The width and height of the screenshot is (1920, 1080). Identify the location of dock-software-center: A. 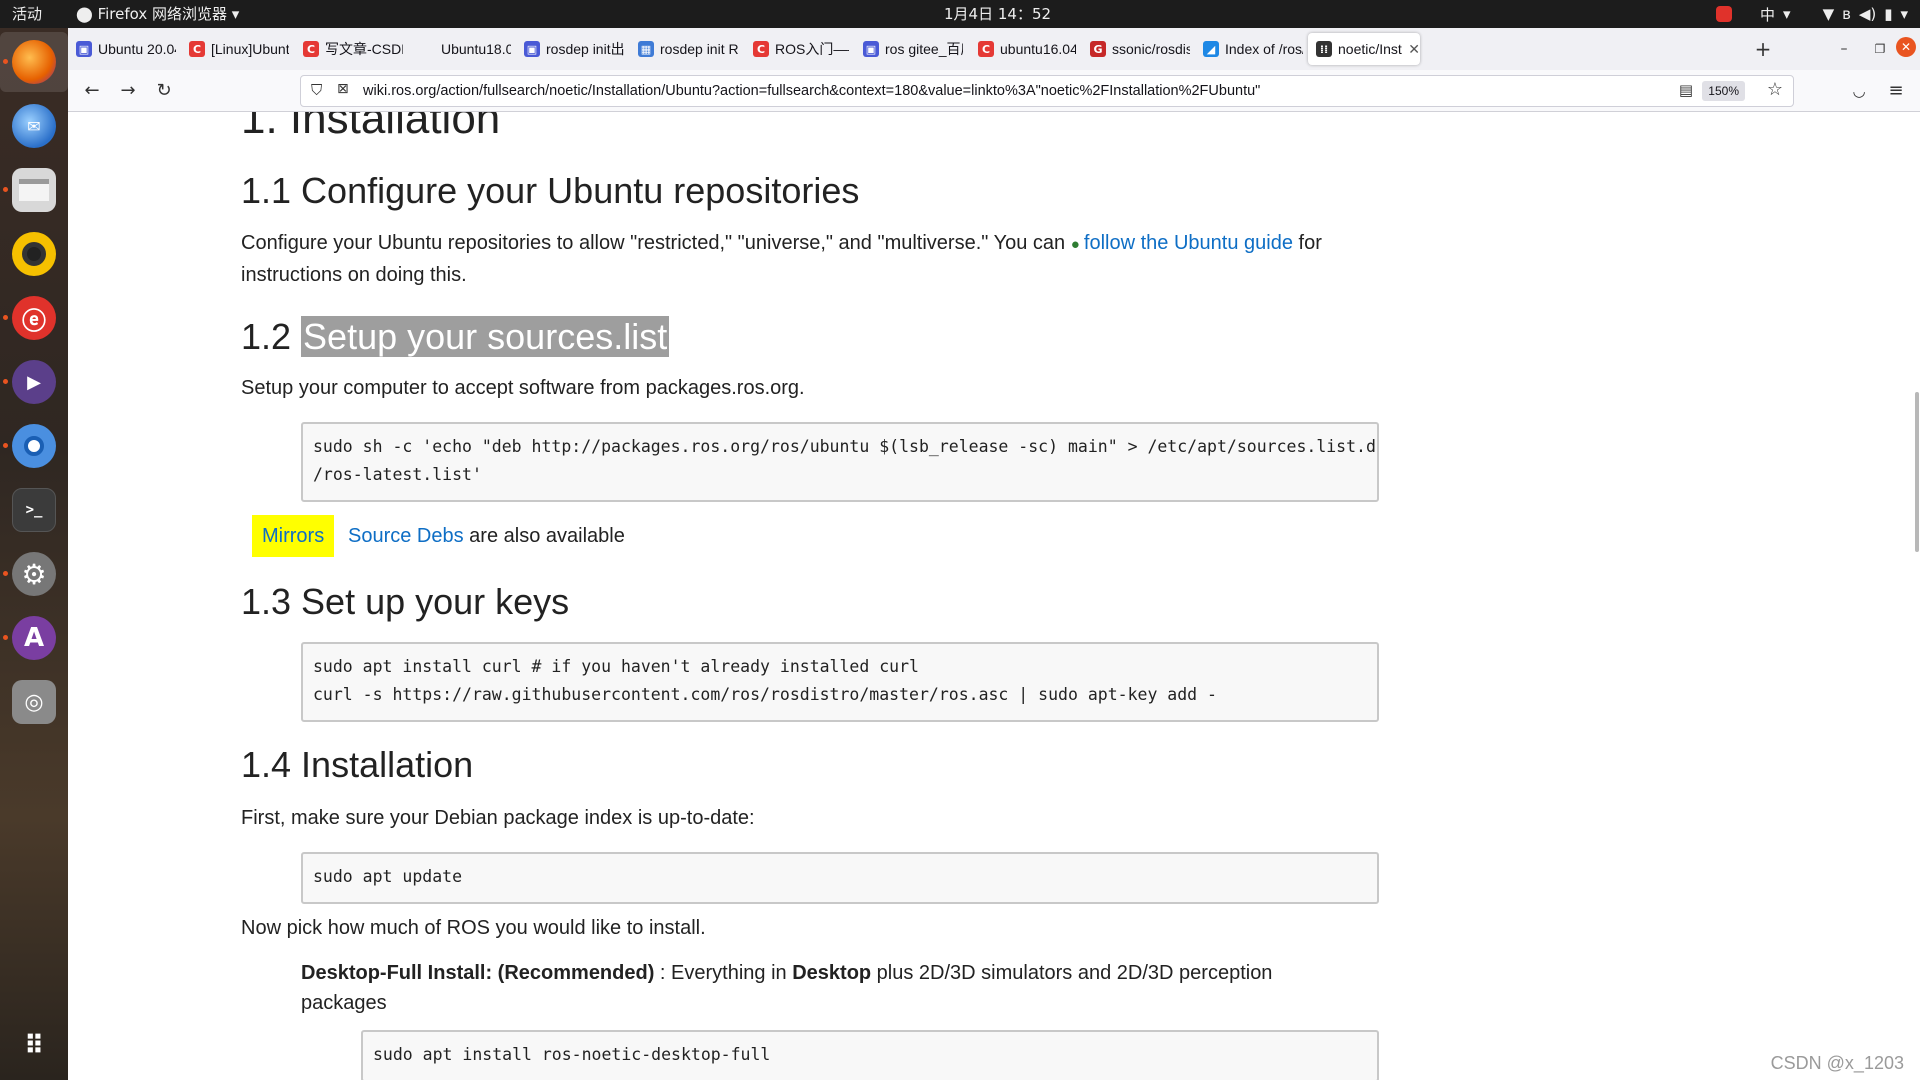
(34, 638).